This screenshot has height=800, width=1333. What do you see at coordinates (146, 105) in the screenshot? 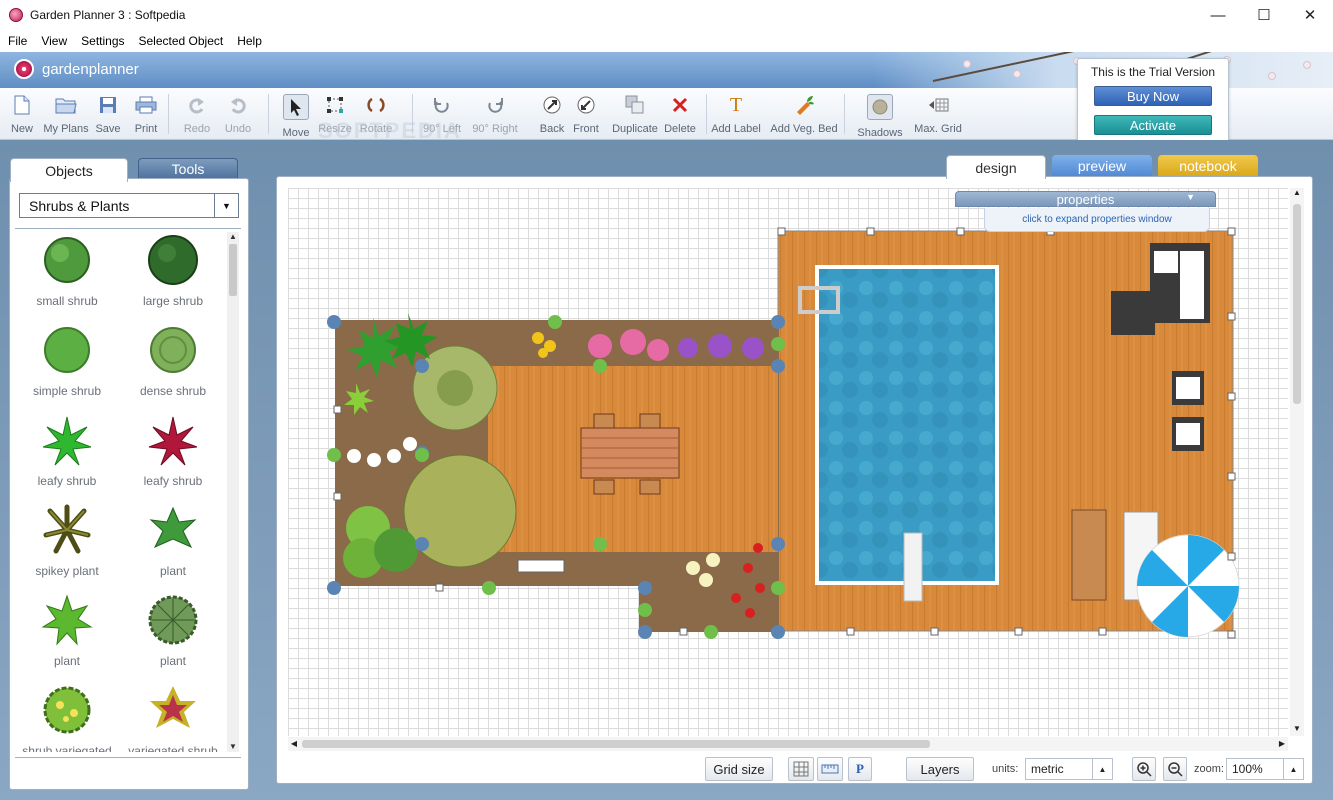
I see `printer-icon` at bounding box center [146, 105].